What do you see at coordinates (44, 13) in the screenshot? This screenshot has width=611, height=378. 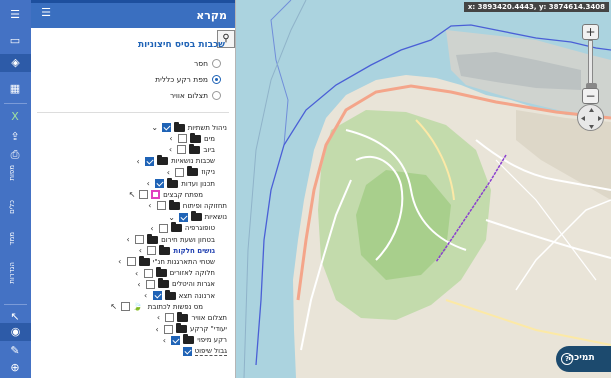 I see `collapse-icon: ☰` at bounding box center [44, 13].